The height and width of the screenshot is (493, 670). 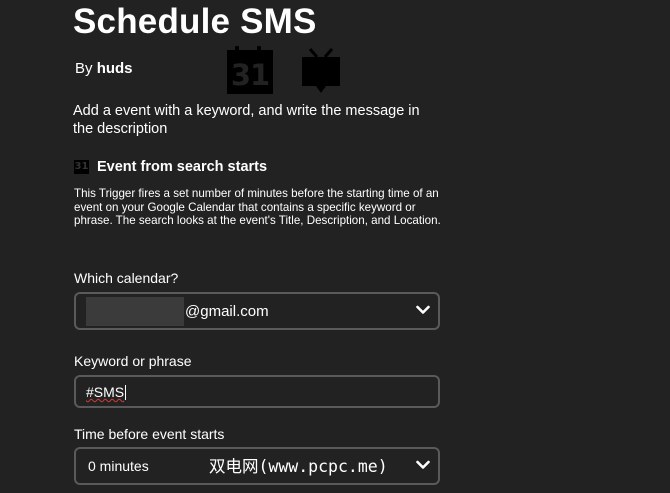 I want to click on trigger-title: Event from search starts, so click(x=182, y=167).